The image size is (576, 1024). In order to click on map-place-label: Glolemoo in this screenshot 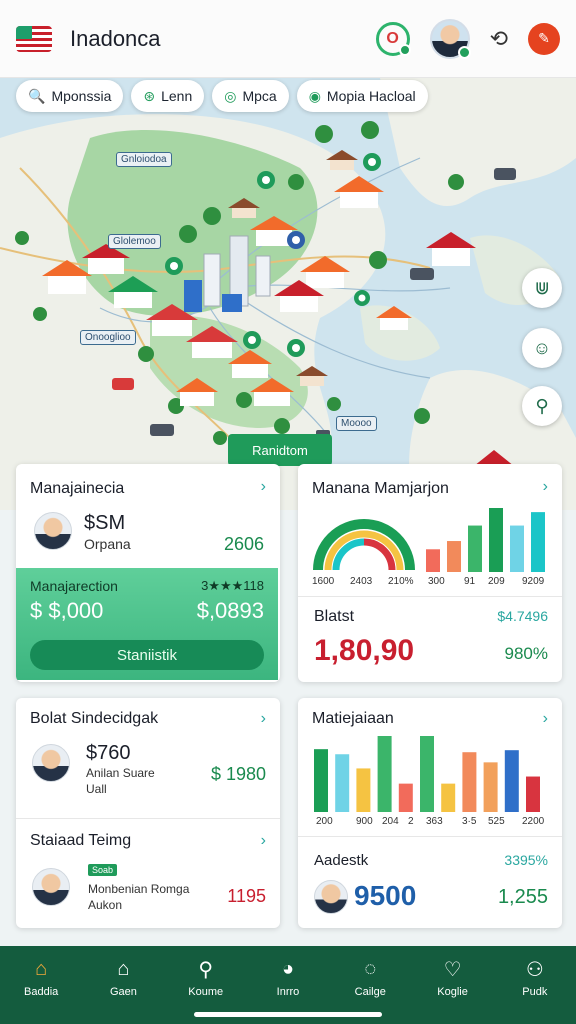, I will do `click(134, 241)`.